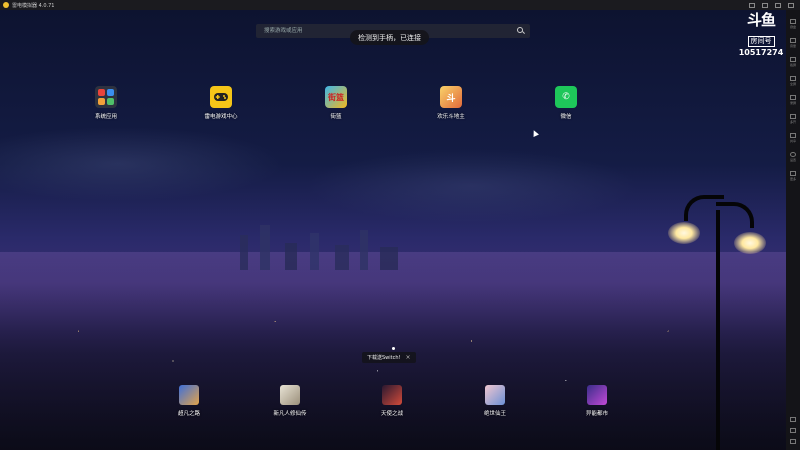 The image size is (800, 450). What do you see at coordinates (792, 122) in the screenshot?
I see `sidebar-item-label: 多开` at bounding box center [792, 122].